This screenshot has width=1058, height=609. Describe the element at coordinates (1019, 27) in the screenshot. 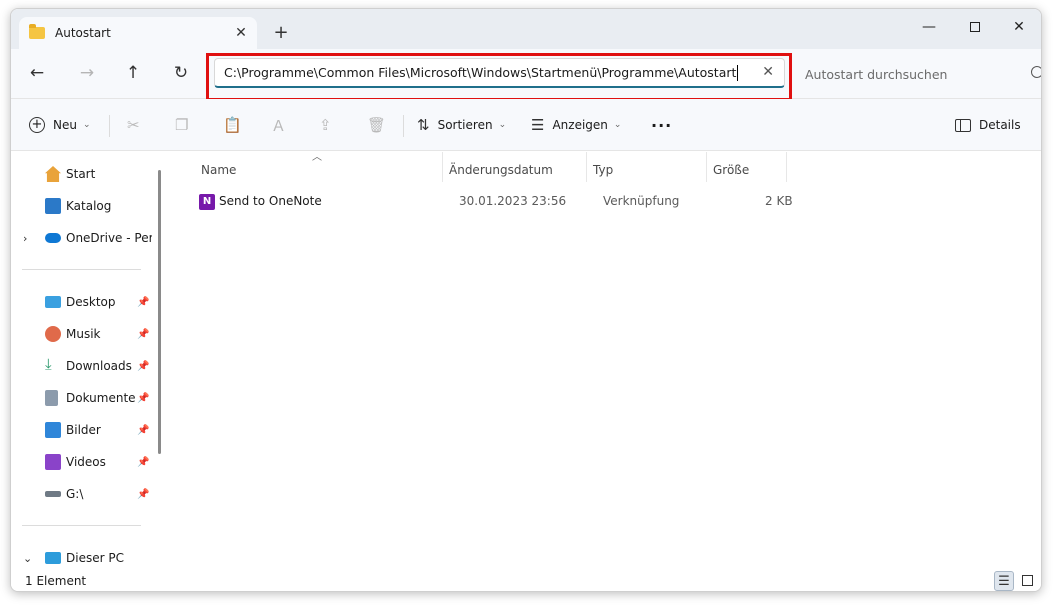

I see `close-window-button: ✕` at that location.